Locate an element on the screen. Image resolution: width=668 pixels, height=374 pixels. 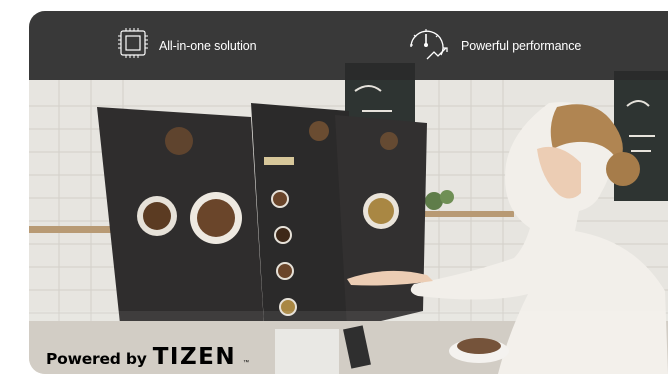
feature-label: All-in-one solution is located at coordinates (208, 45).